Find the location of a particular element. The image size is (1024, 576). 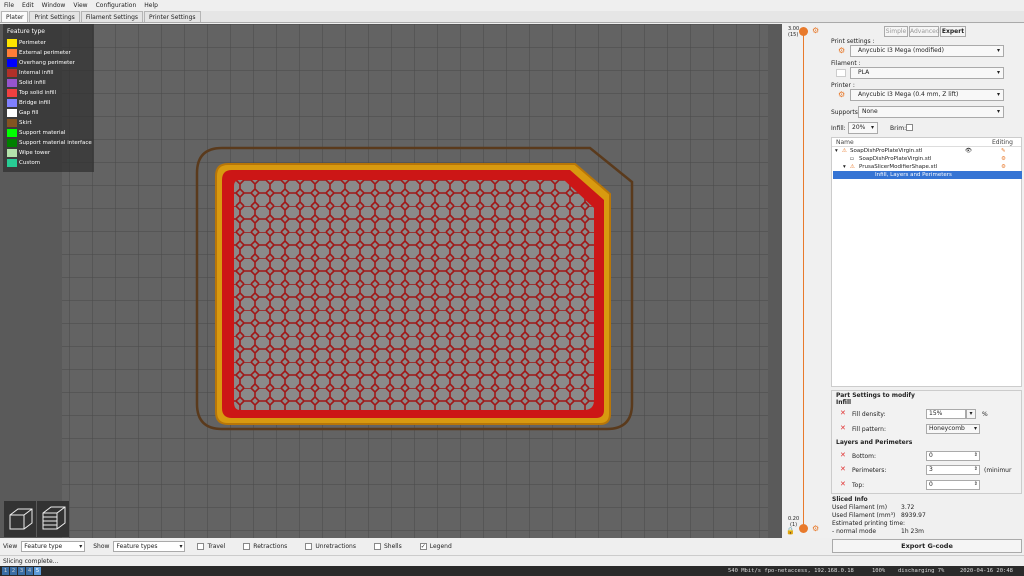

fill-pattern-select: Honeycomb ▾ is located at coordinates (953, 429).